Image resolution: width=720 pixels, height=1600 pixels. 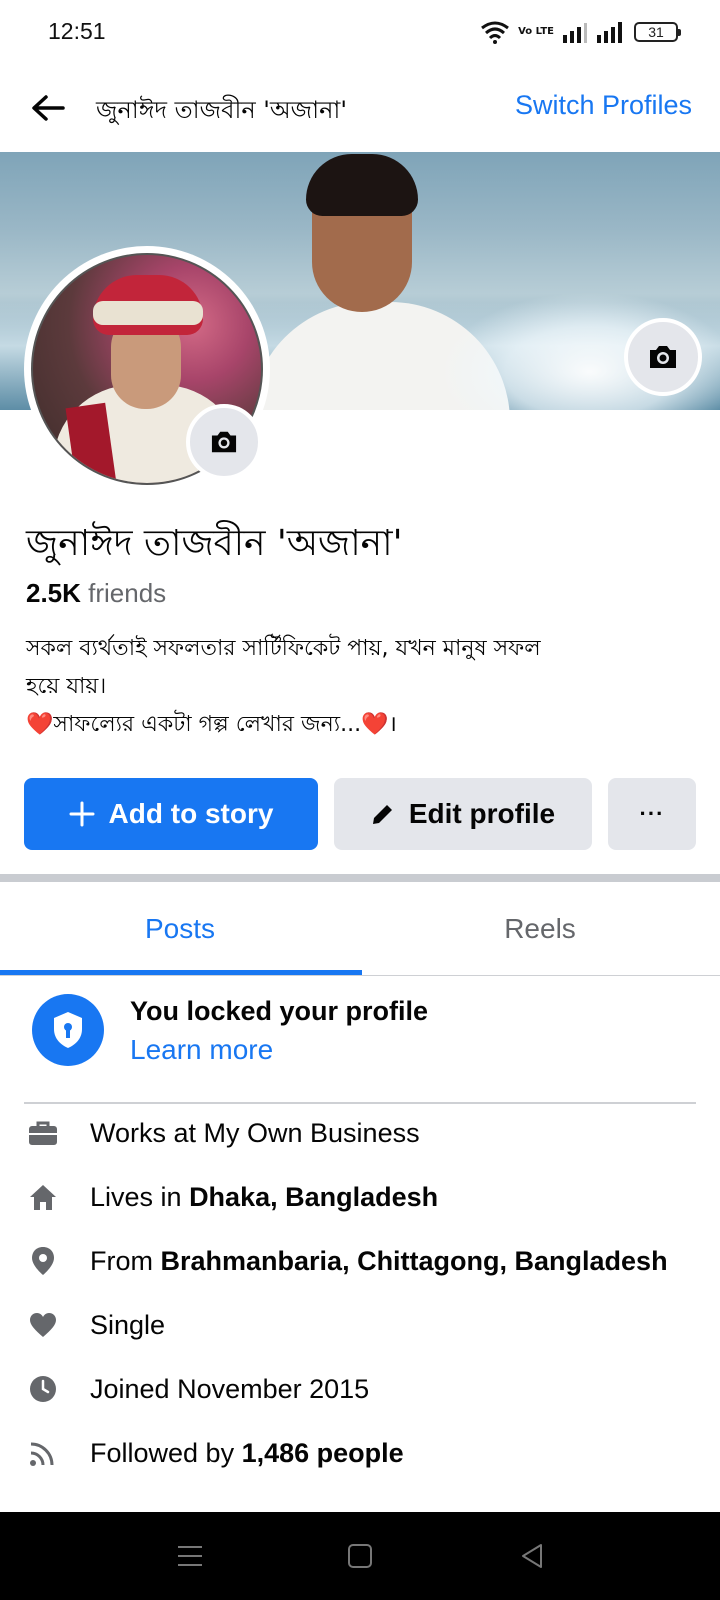 I want to click on detail-lives-text: Lives in, so click(x=140, y=1197).